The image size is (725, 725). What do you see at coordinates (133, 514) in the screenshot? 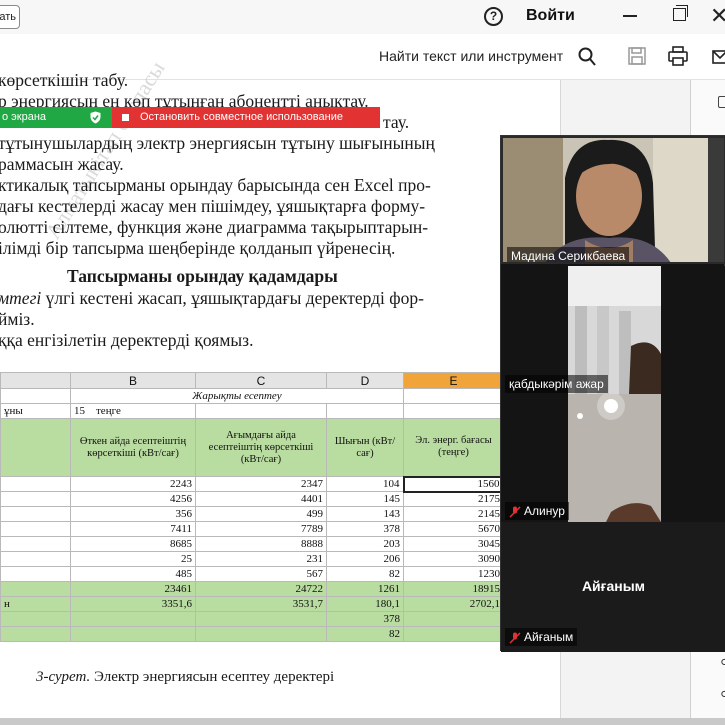
I see `table-cell: 356` at bounding box center [133, 514].